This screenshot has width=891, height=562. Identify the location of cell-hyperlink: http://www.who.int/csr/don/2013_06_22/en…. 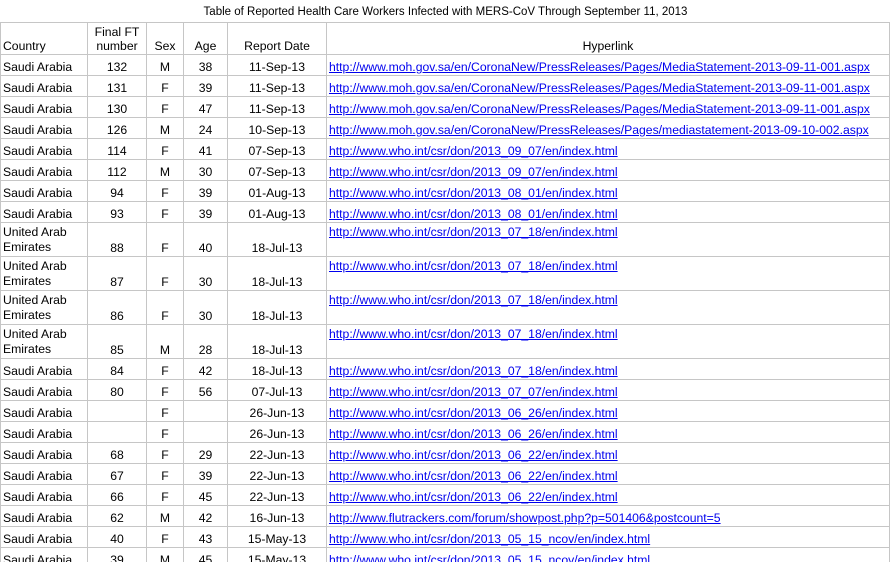
(608, 495).